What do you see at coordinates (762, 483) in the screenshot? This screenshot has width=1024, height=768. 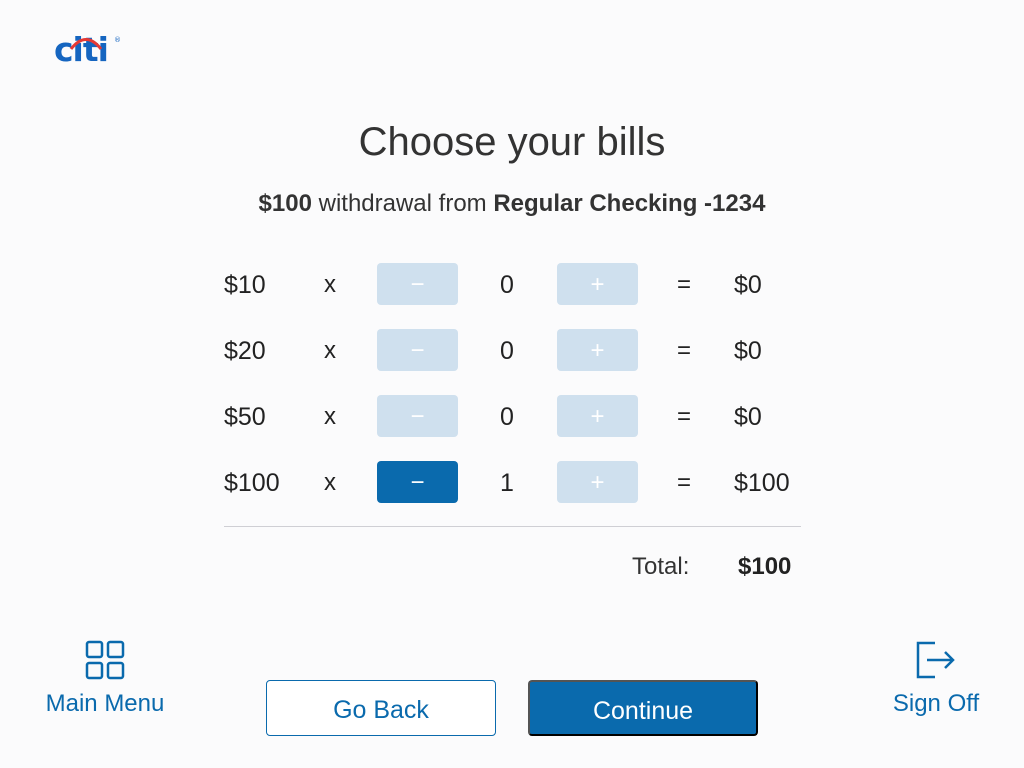 I see `bill-subtotal: $100` at bounding box center [762, 483].